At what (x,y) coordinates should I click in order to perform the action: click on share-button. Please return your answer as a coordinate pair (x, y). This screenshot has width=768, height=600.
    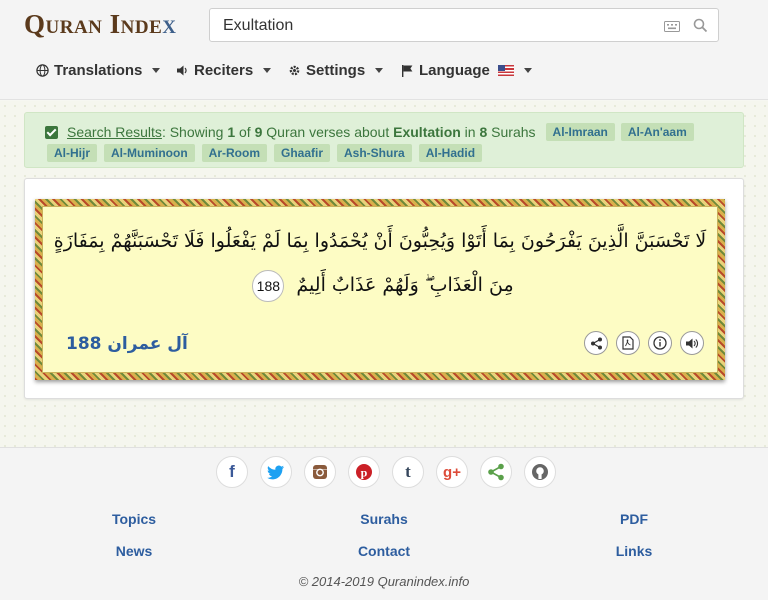
    Looking at the image, I should click on (596, 343).